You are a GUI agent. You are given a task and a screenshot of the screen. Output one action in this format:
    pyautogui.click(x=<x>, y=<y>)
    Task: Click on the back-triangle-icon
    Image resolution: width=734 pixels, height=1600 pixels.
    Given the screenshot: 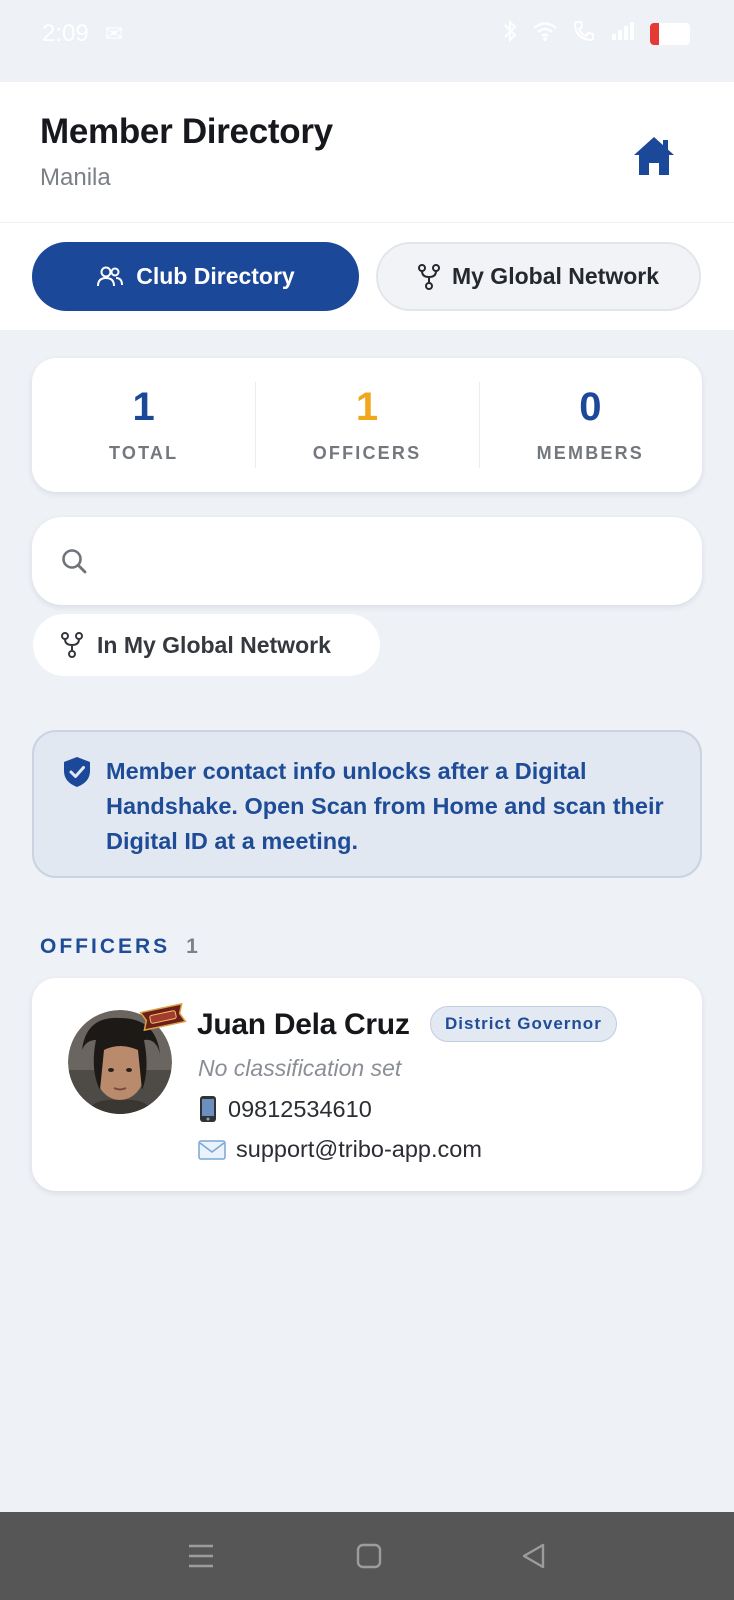 What is the action you would take?
    pyautogui.click(x=533, y=1556)
    